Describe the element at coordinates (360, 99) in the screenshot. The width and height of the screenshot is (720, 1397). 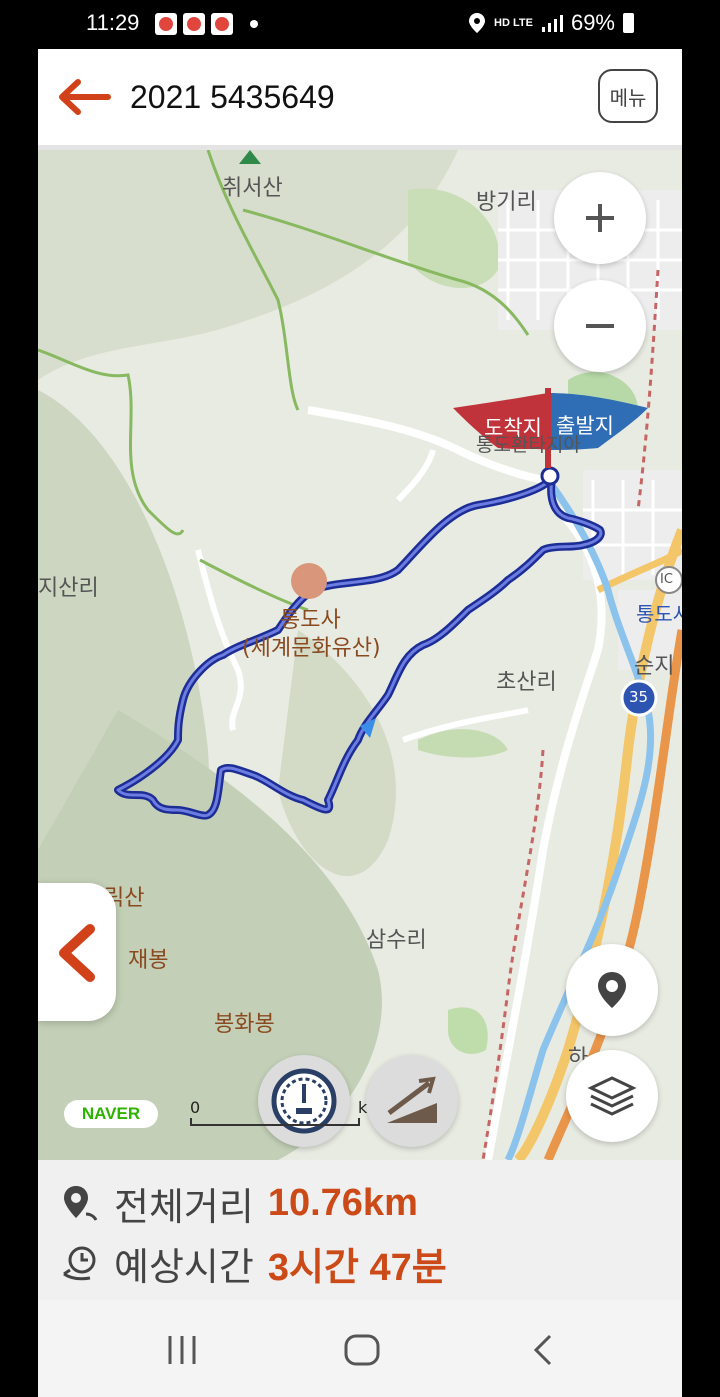
I see `header: 2021 5435649 메뉴` at that location.